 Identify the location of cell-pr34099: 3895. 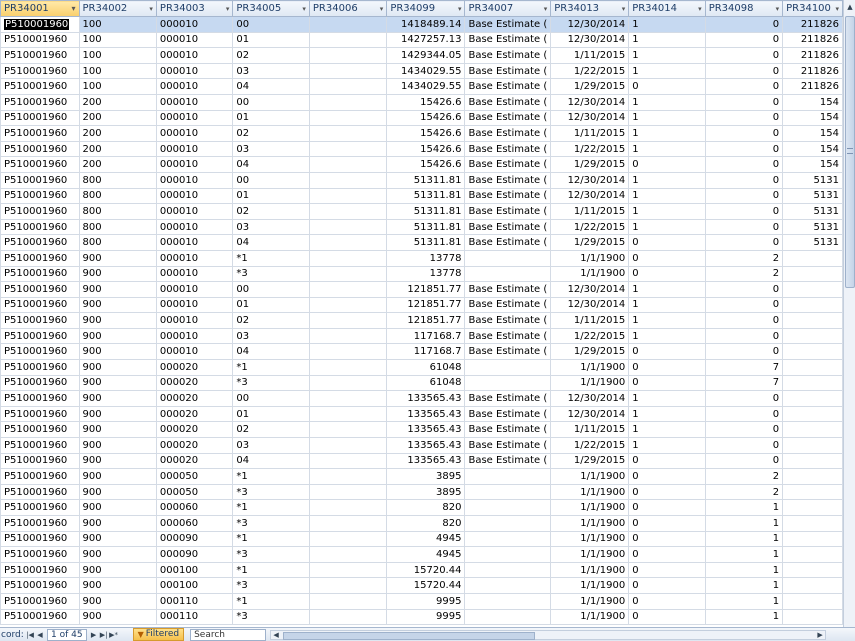
(426, 492).